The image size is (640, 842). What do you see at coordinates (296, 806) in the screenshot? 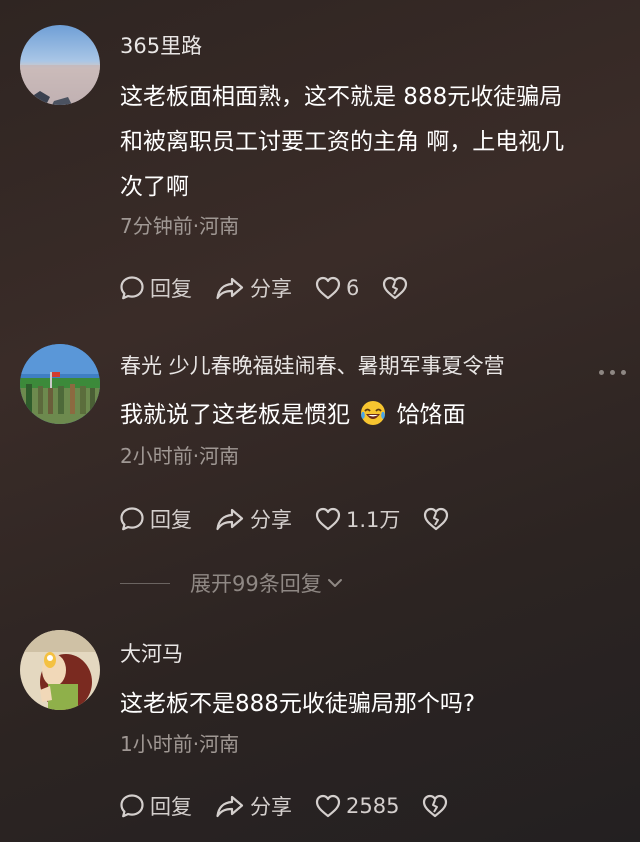
I see `comment-actions: 回复 分享 2585` at bounding box center [296, 806].